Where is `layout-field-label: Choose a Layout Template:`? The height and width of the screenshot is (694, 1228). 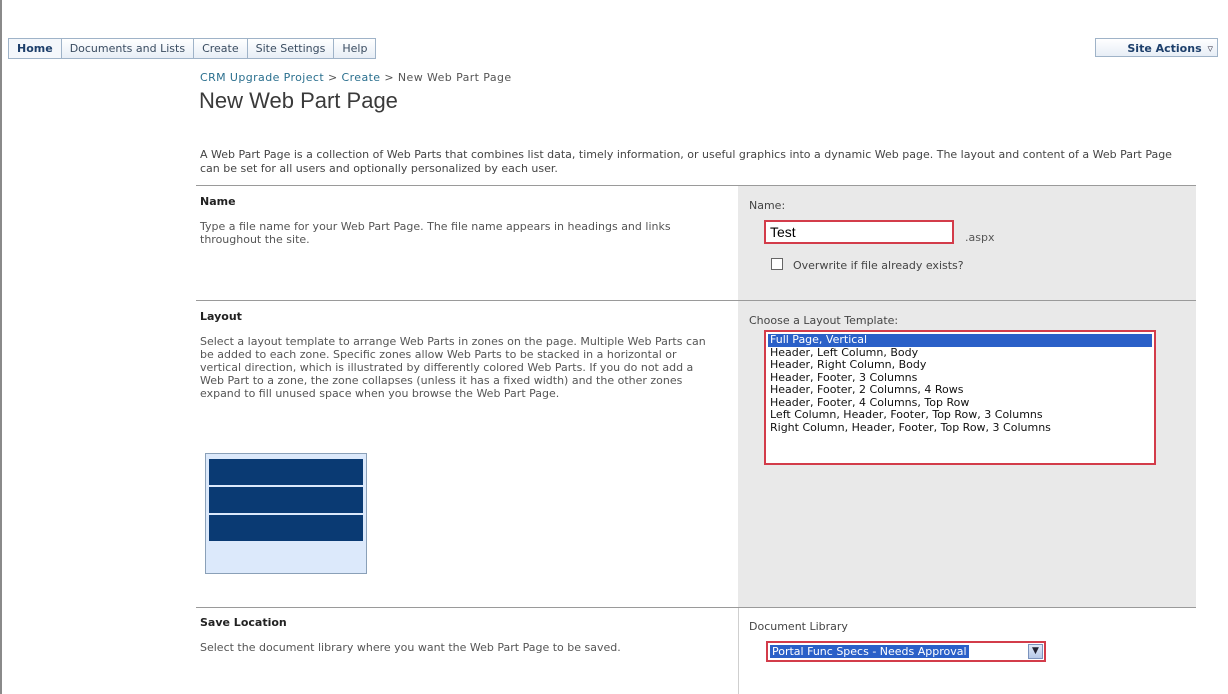
layout-field-label: Choose a Layout Template: is located at coordinates (824, 320).